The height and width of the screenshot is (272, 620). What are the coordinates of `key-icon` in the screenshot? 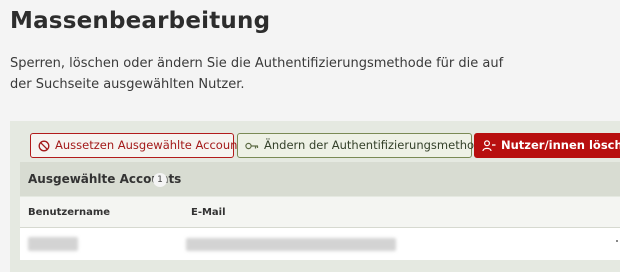 It's located at (252, 146).